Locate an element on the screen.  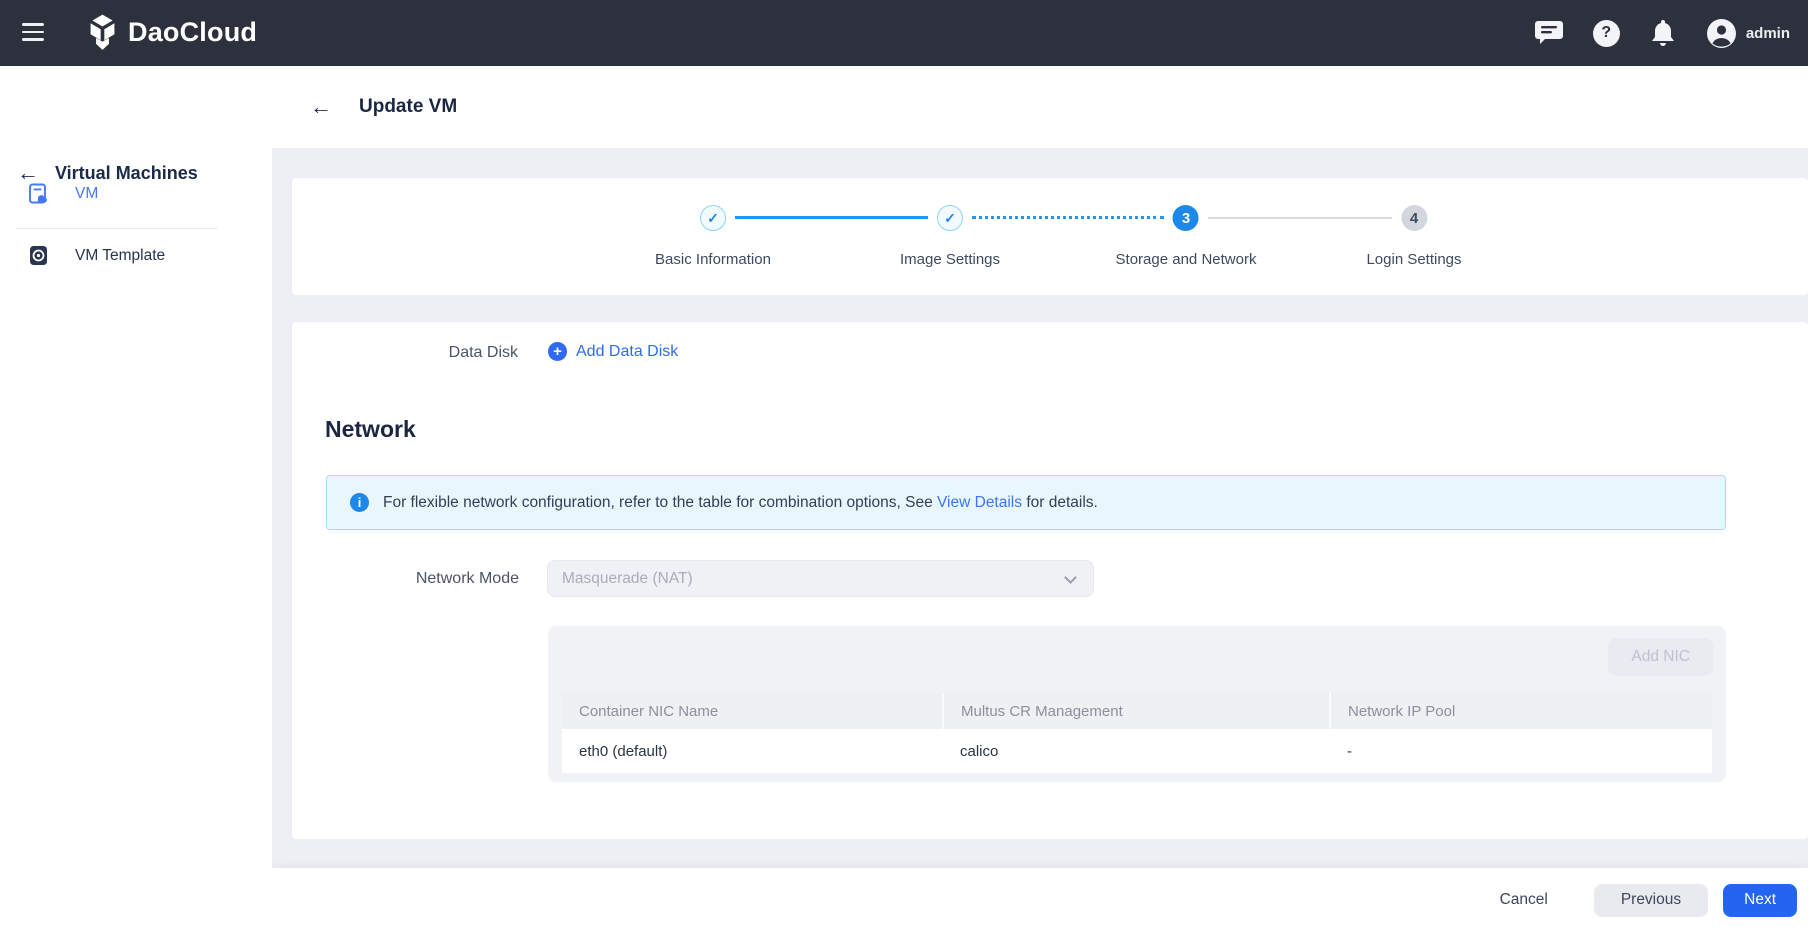
info-icon: i is located at coordinates (359, 502).